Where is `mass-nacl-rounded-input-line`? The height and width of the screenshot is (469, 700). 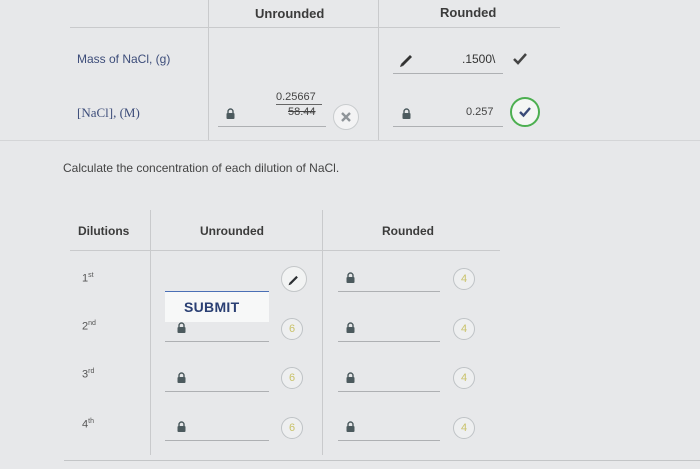 mass-nacl-rounded-input-line is located at coordinates (448, 73).